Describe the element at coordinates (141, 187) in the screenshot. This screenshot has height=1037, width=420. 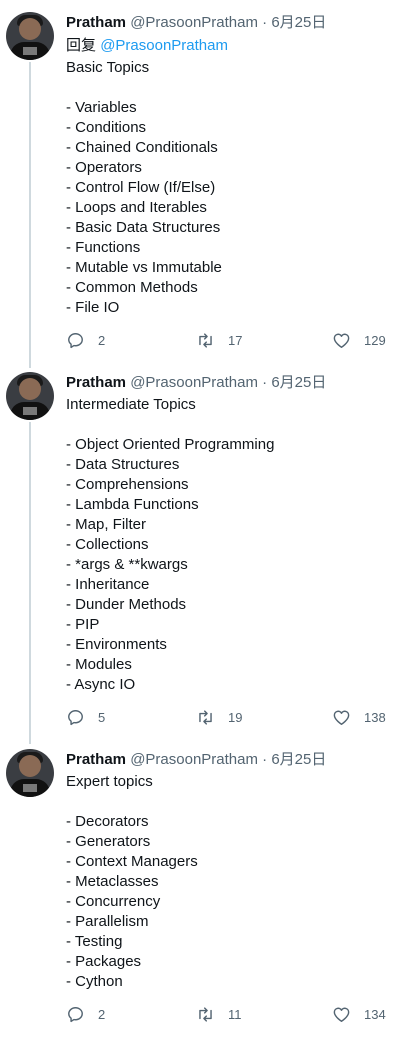
I see `tweet-line: - Control Flow (If/Else)` at that location.